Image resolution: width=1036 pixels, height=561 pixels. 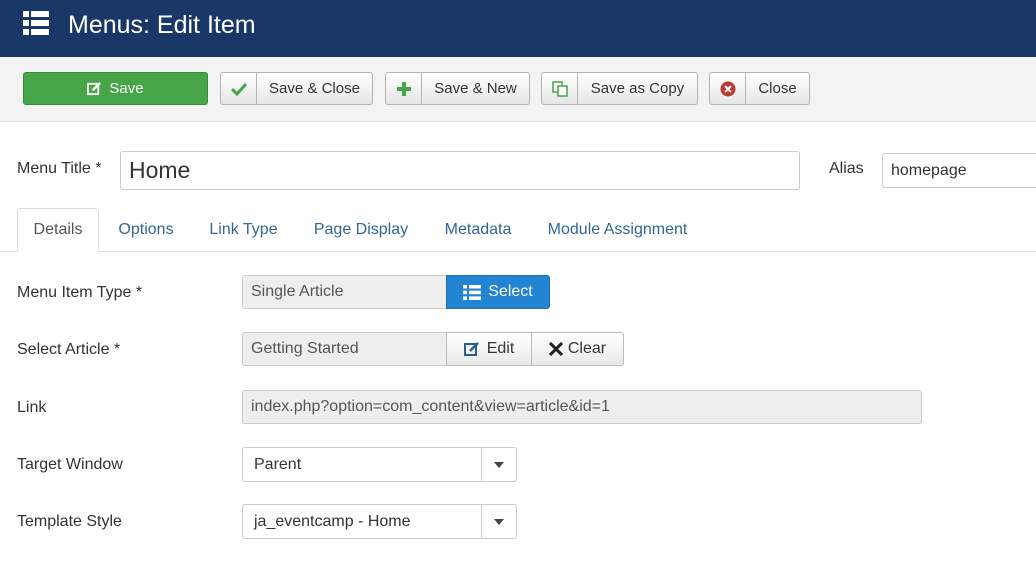 I want to click on menu-title-input: Home, so click(x=460, y=170).